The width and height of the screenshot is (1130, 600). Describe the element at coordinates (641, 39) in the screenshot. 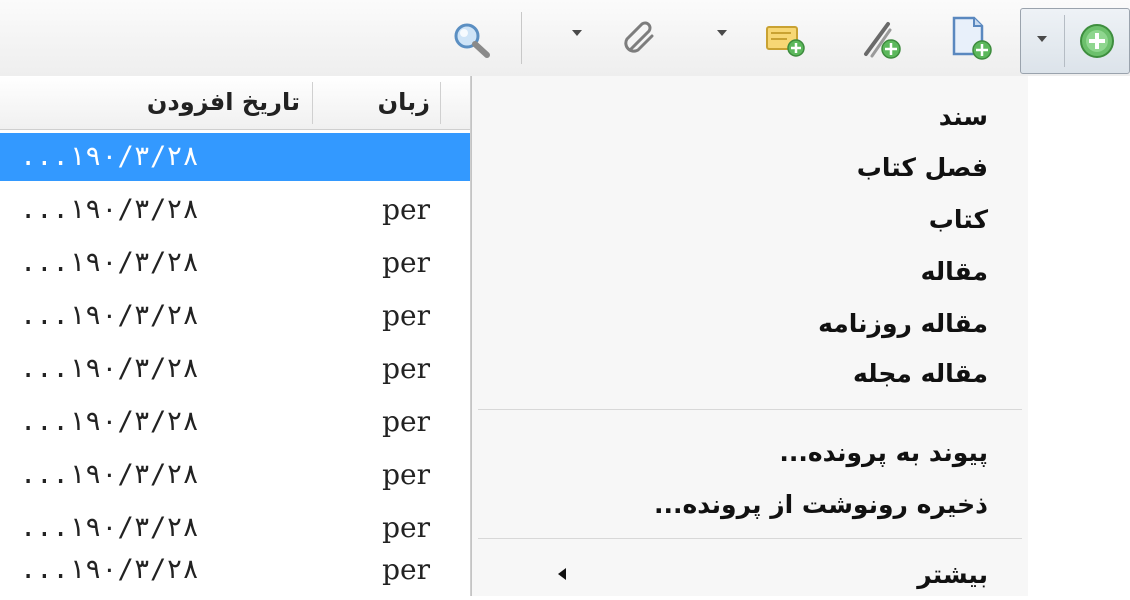

I see `paperclip-icon` at that location.